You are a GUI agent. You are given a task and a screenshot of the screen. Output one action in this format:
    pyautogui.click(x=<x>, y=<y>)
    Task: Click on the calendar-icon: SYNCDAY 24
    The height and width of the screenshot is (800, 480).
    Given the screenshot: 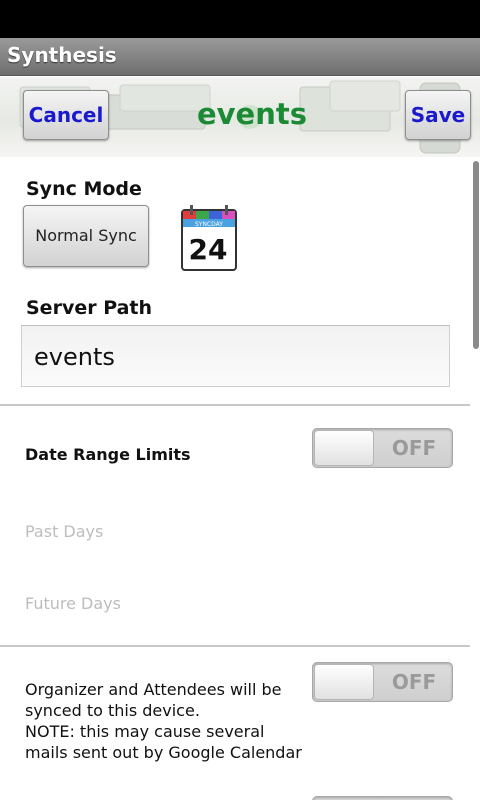 What is the action you would take?
    pyautogui.click(x=209, y=238)
    